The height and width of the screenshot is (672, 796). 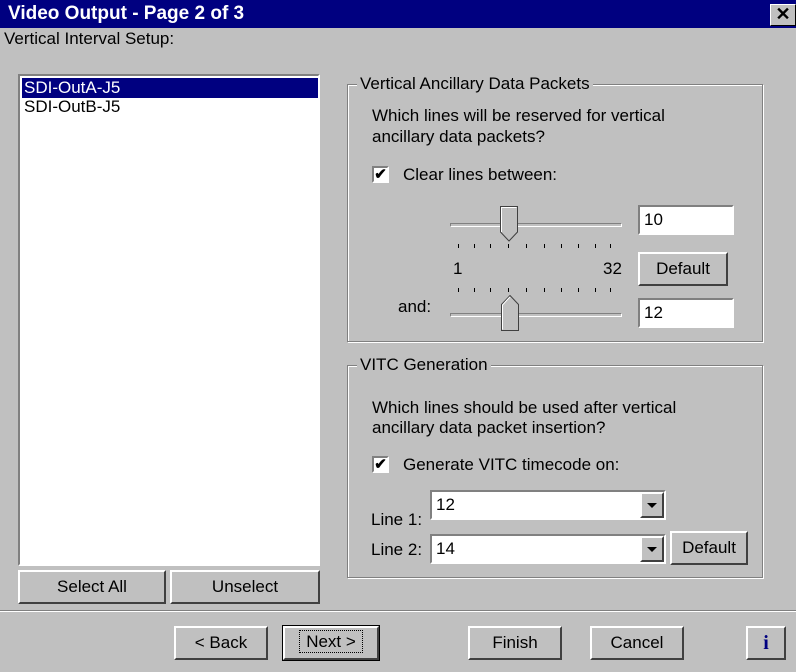 What do you see at coordinates (686, 313) in the screenshot?
I see `end-line-input: 12` at bounding box center [686, 313].